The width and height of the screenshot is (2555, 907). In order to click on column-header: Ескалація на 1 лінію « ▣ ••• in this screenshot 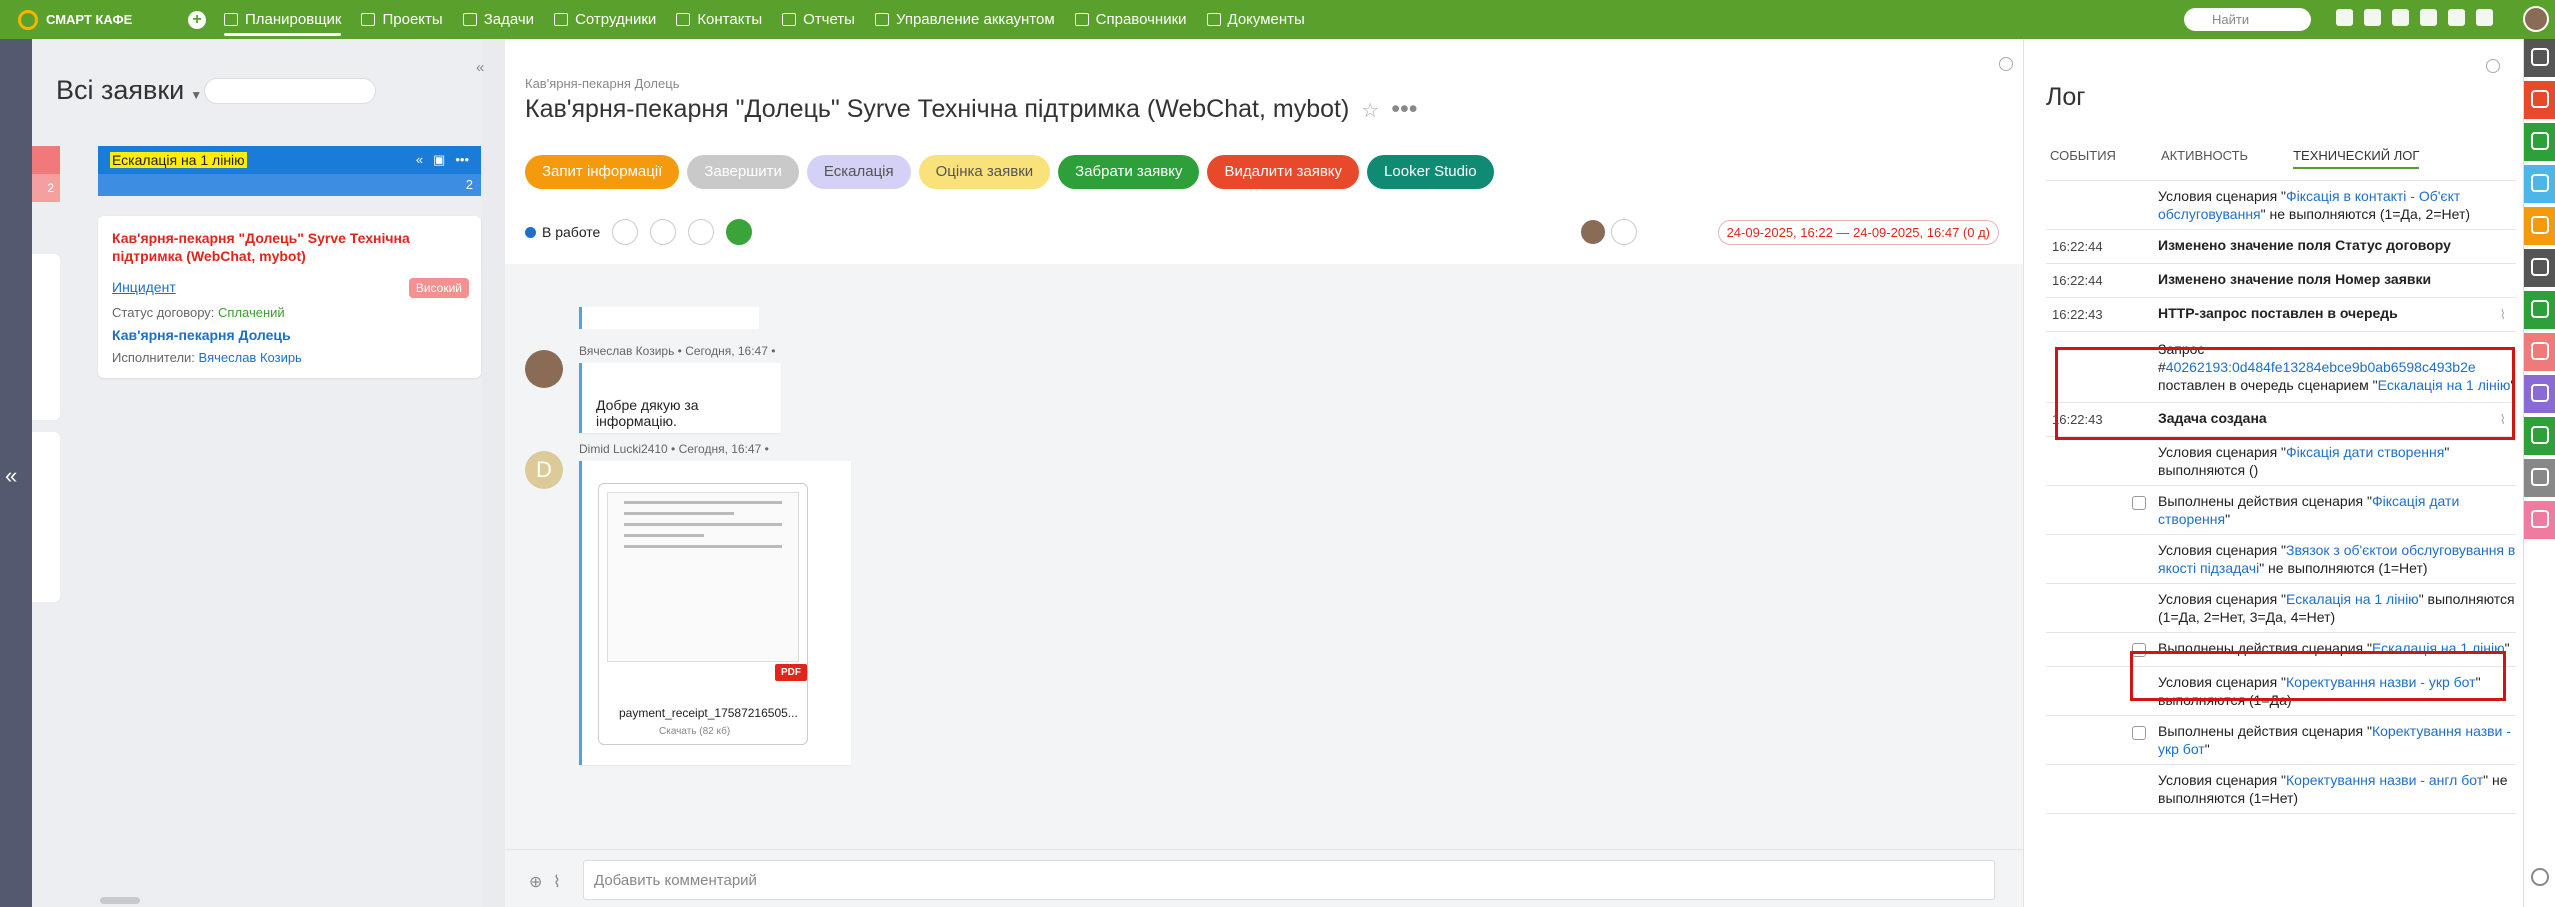, I will do `click(289, 160)`.